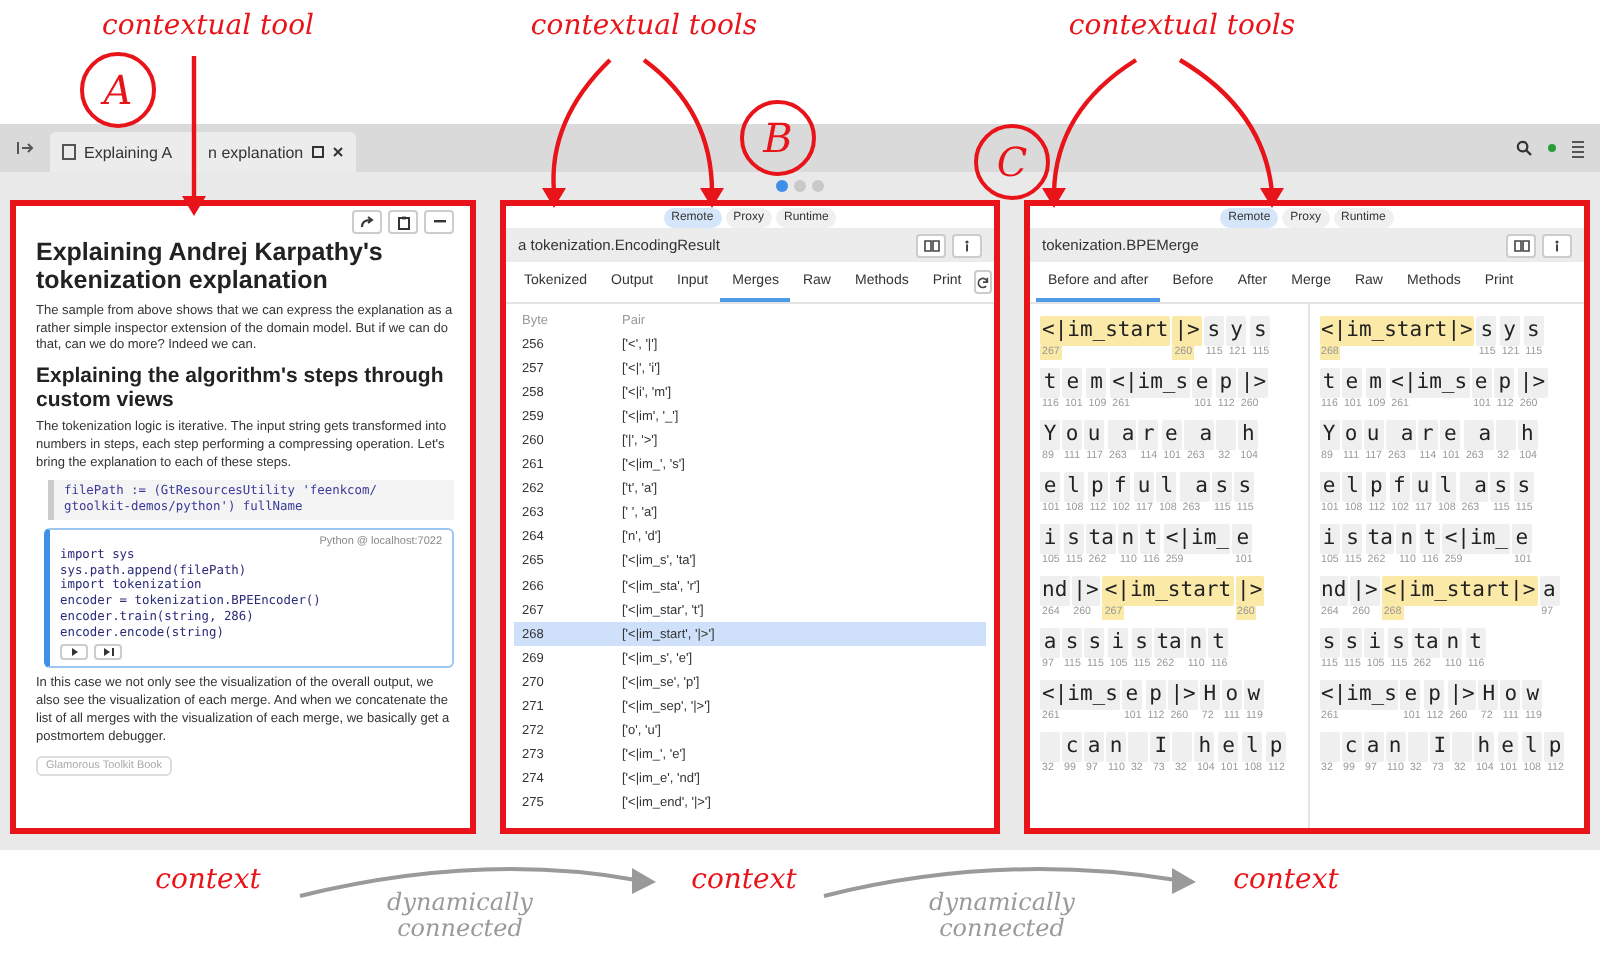 This screenshot has height=978, width=1600. Describe the element at coordinates (982, 282) in the screenshot. I see `refresh-button` at that location.